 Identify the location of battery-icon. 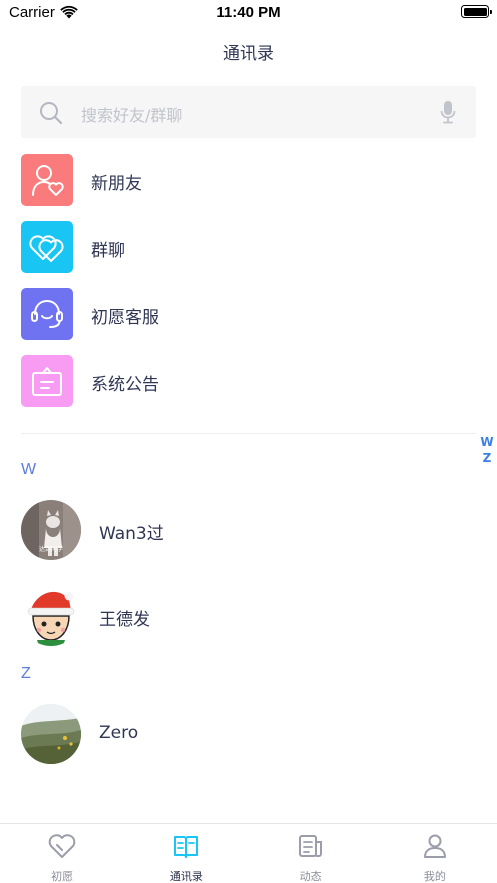
(476, 11).